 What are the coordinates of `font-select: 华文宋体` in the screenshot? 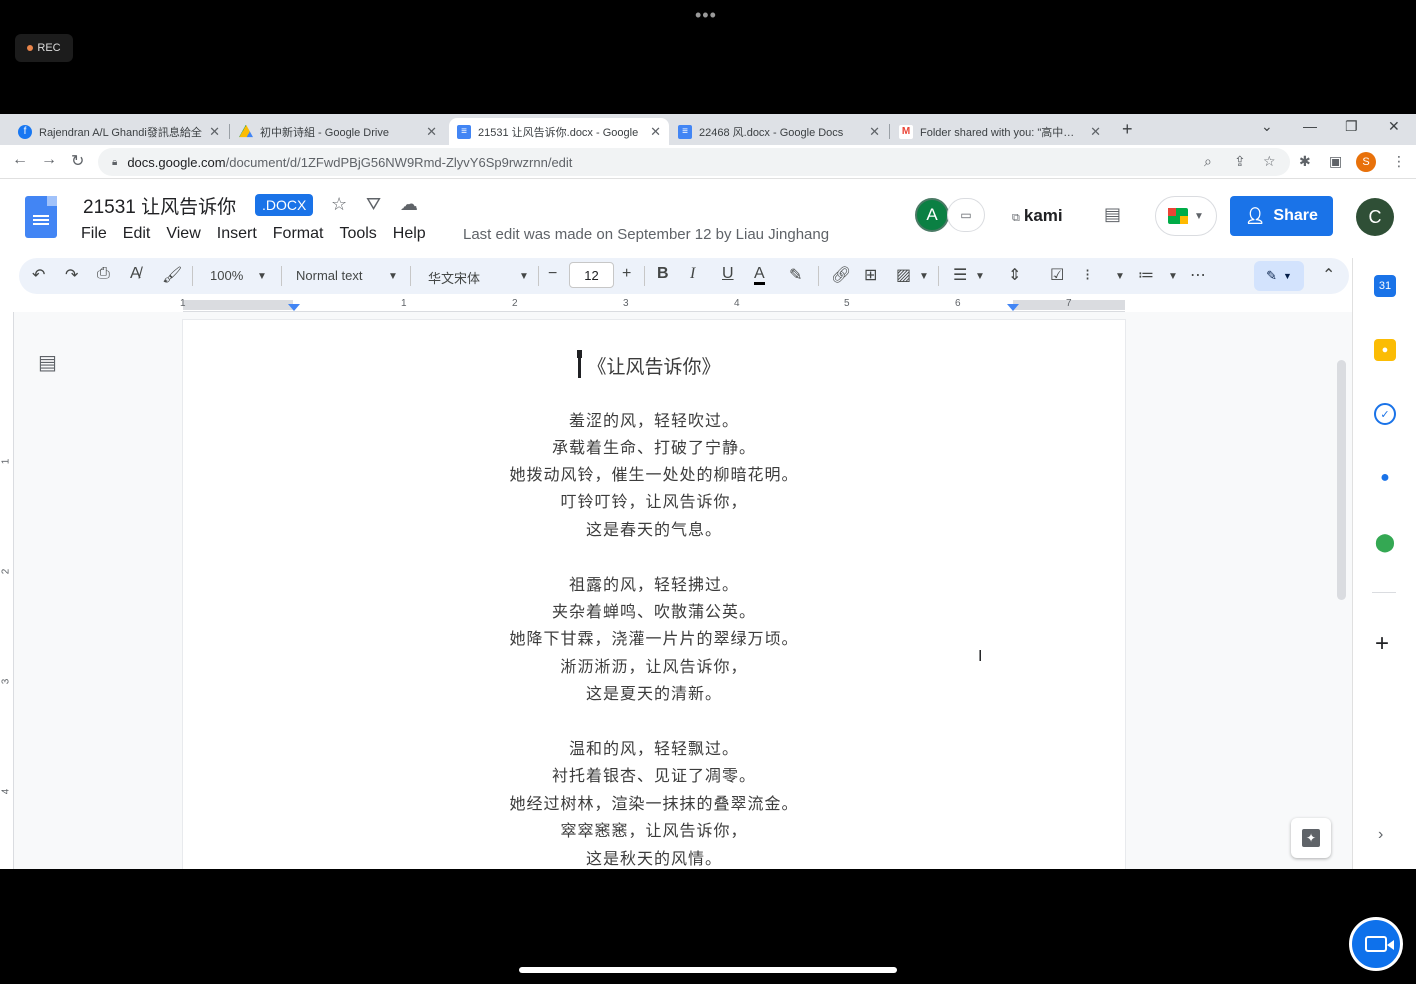 It's located at (454, 277).